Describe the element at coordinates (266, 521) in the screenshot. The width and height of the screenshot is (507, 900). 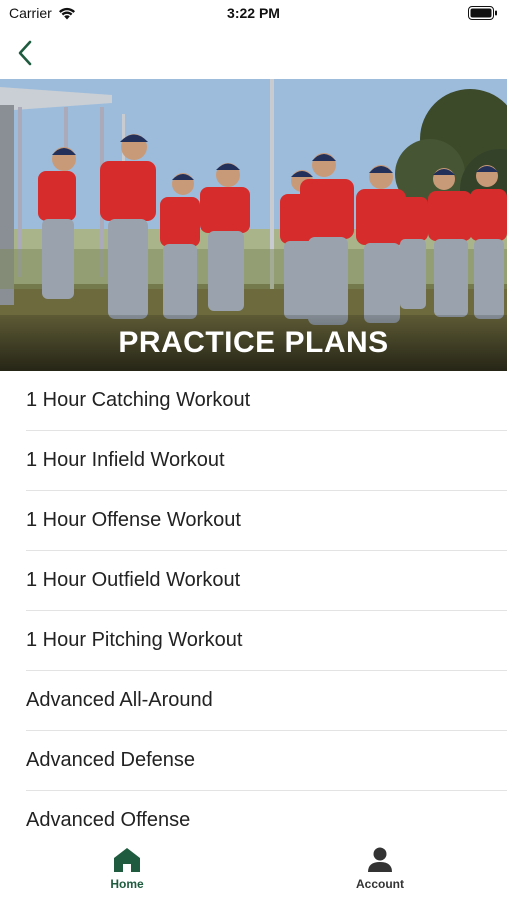
I see `list-item: 1 Hour Offense Workout` at that location.